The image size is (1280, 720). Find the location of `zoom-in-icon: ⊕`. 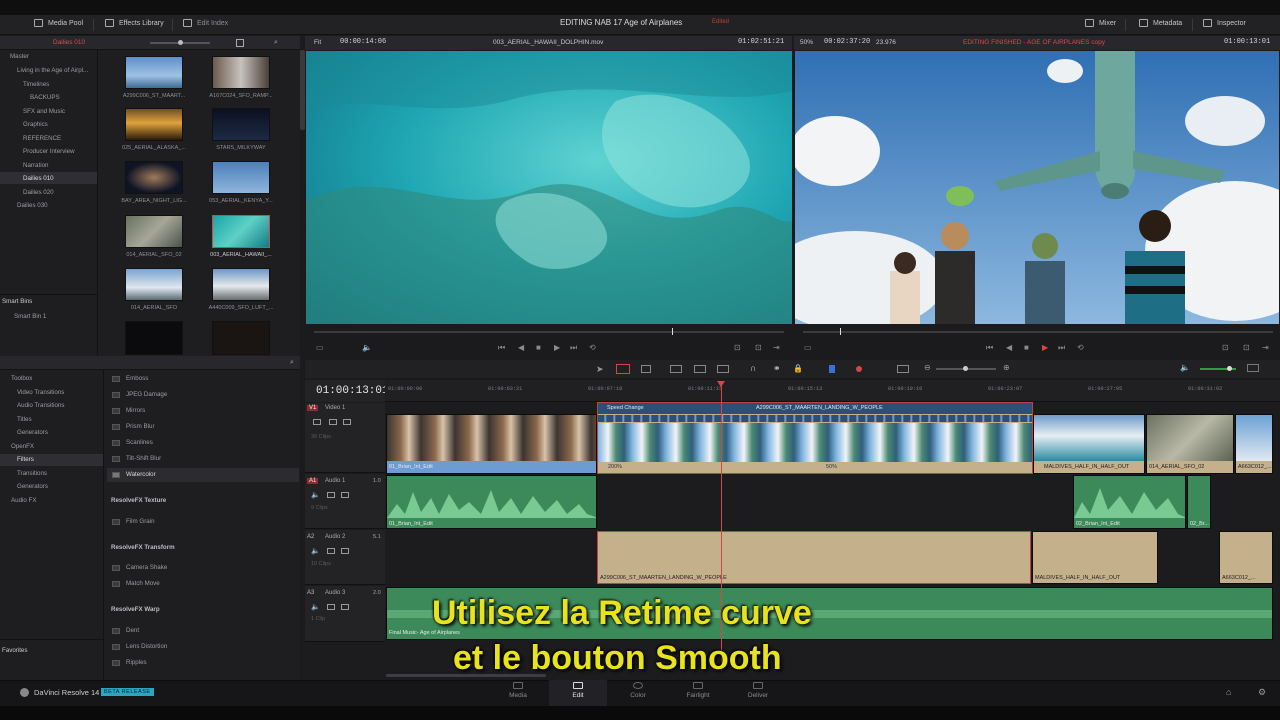

zoom-in-icon: ⊕ is located at coordinates (1006, 367).